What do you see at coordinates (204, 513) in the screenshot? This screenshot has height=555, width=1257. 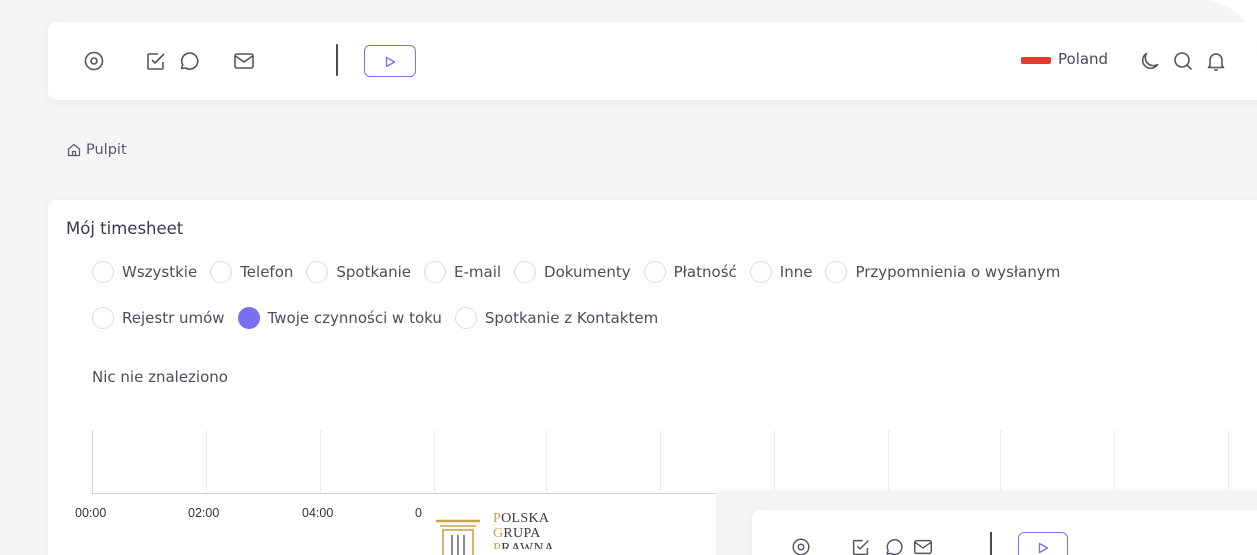 I see `timeline-label: 02:00` at bounding box center [204, 513].